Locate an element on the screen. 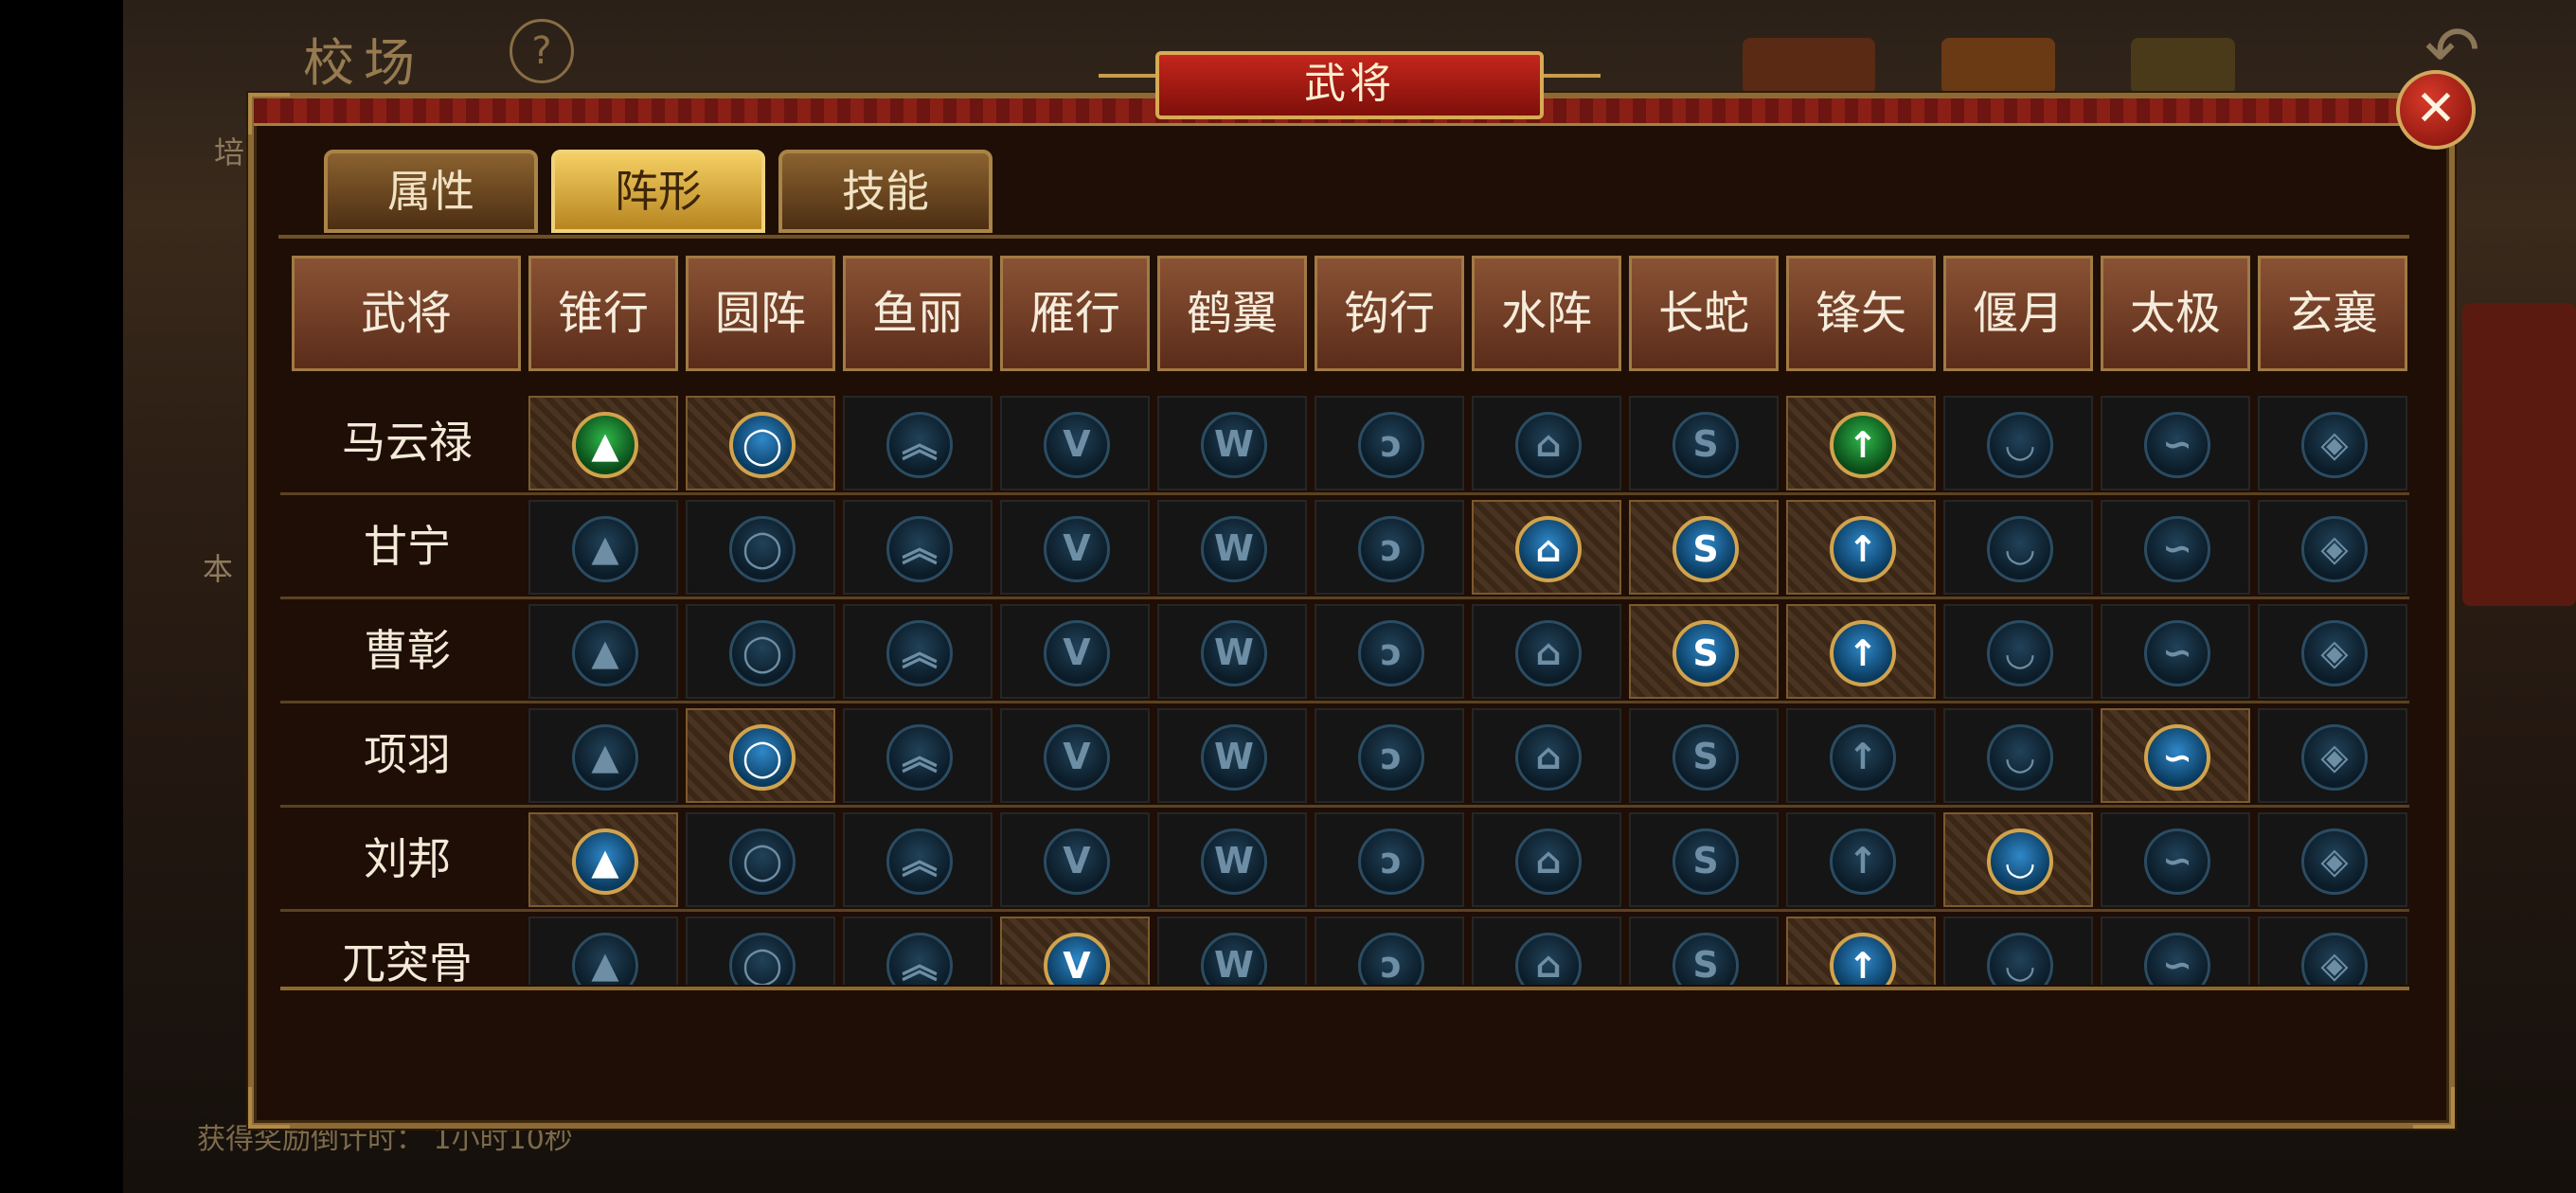 The image size is (2576, 1193). close-icon: ✕ is located at coordinates (2436, 110).